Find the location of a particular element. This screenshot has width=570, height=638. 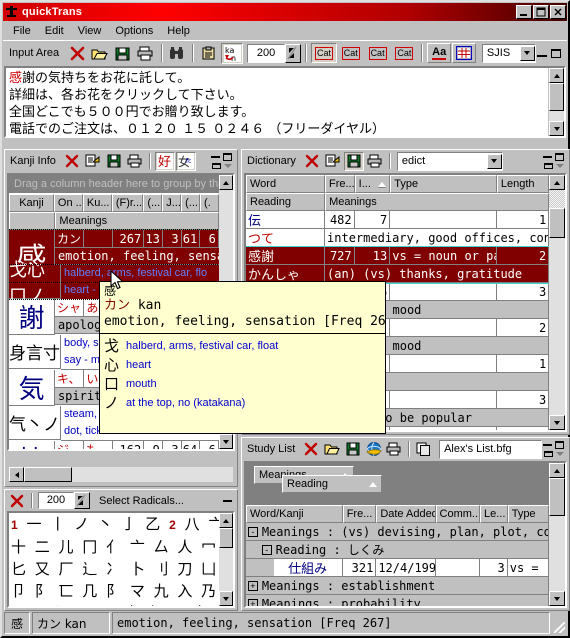

tree-row: + Meanings : probability is located at coordinates (398, 600).